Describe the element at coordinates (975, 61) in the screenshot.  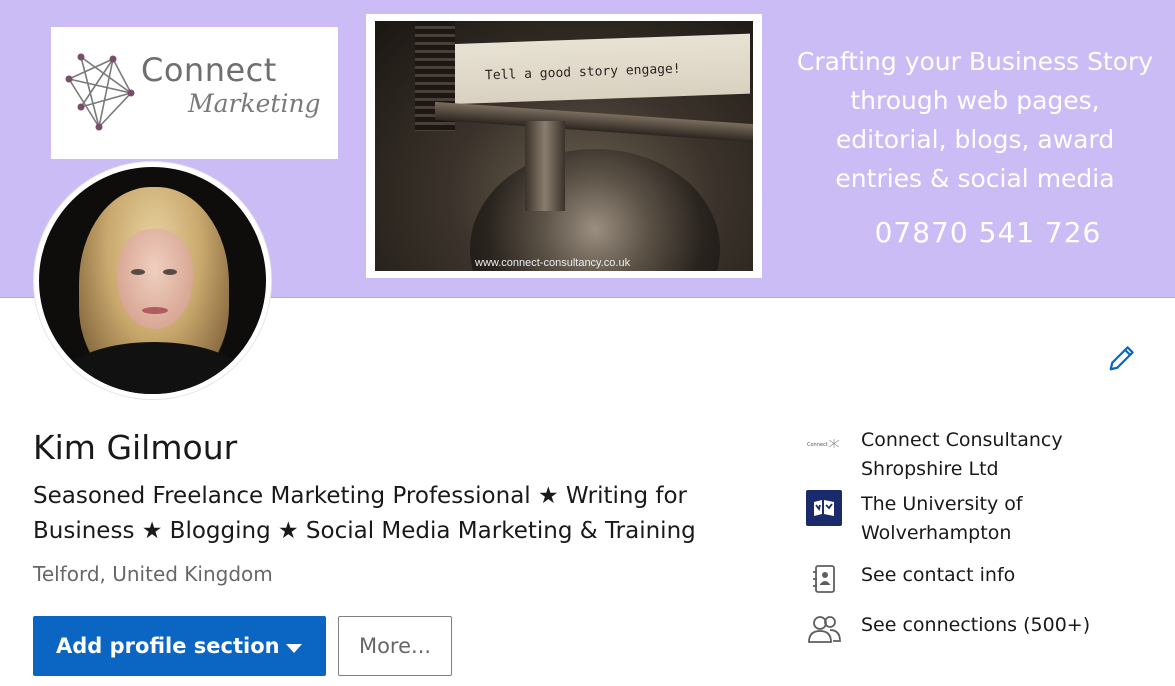
I see `tagline-line: Crafting your Business Story` at that location.